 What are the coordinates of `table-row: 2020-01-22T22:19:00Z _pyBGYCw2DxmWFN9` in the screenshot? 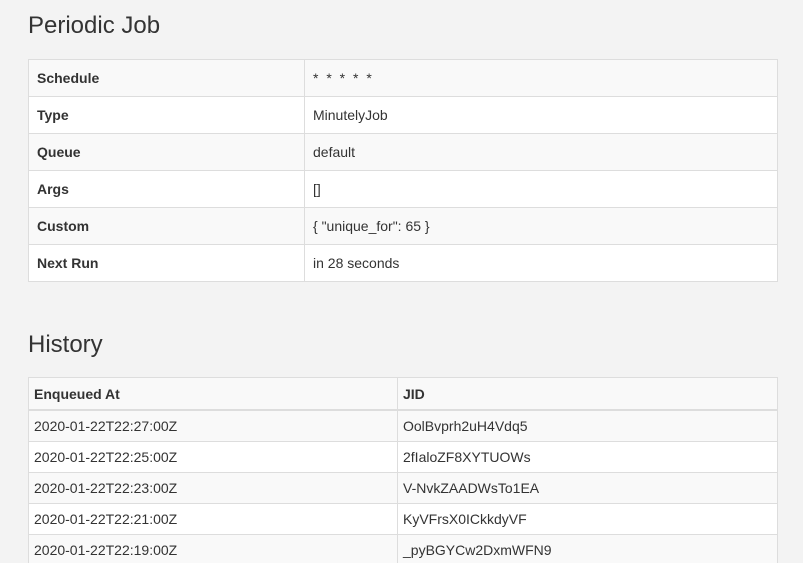 It's located at (403, 548).